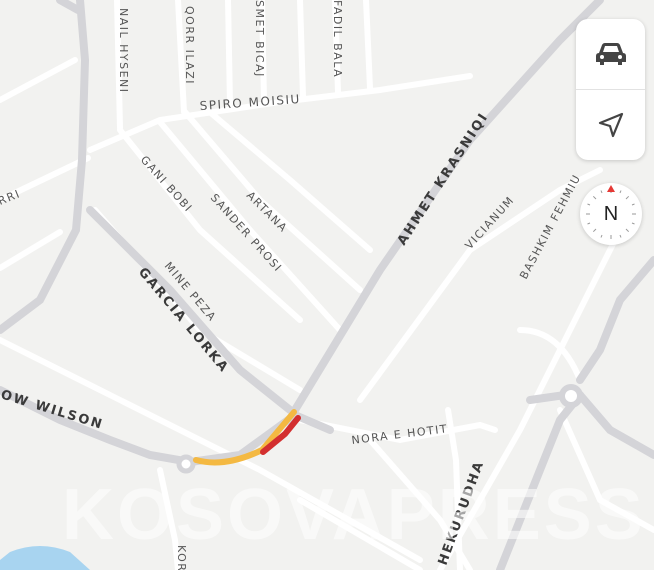 The height and width of the screenshot is (570, 654). I want to click on roundabout-east, so click(571, 396).